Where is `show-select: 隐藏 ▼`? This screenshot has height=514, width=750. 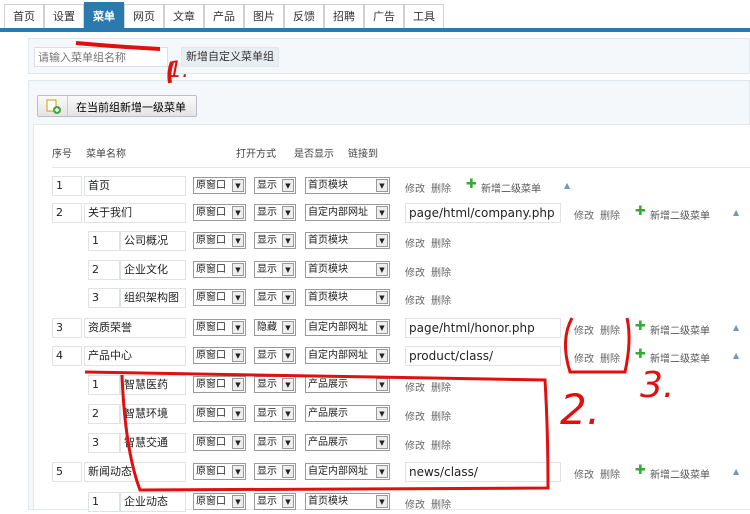
show-select: 隐藏 ▼ is located at coordinates (275, 327).